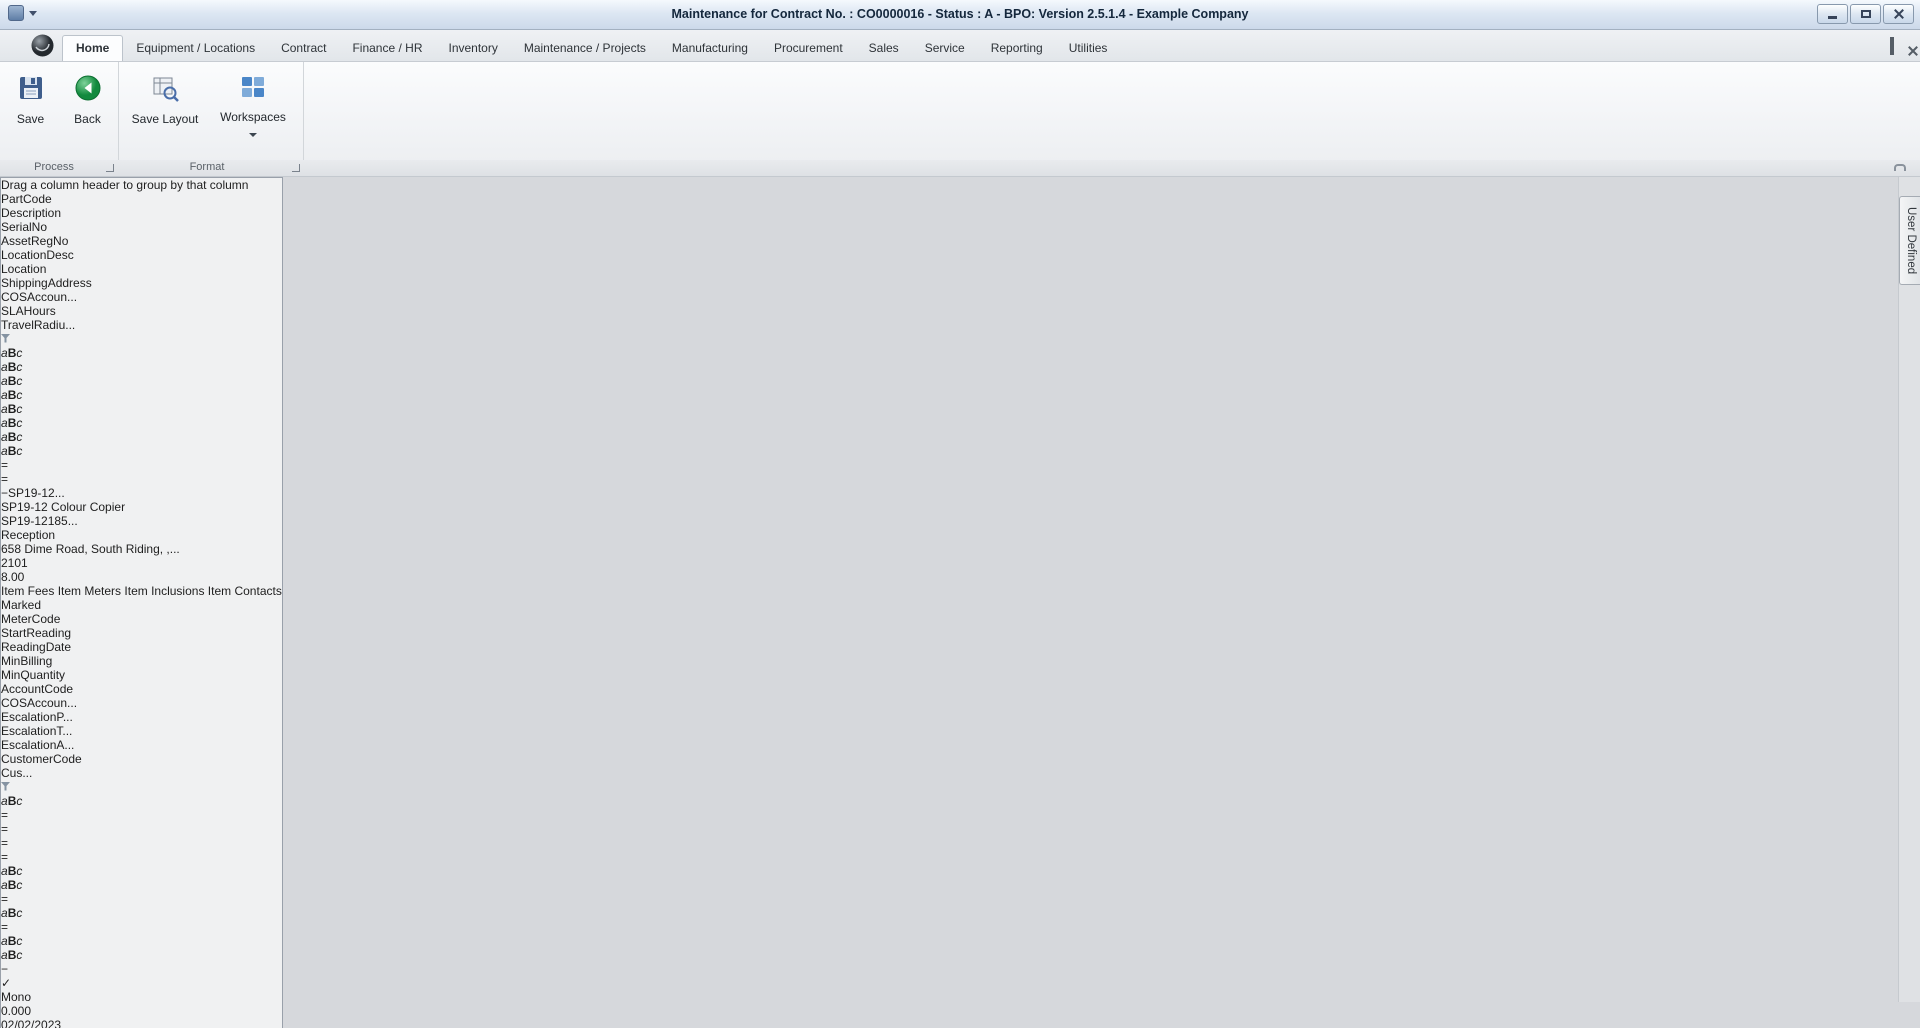 The image size is (1920, 1028). I want to click on process-dialog-launcher-icon, so click(110, 168).